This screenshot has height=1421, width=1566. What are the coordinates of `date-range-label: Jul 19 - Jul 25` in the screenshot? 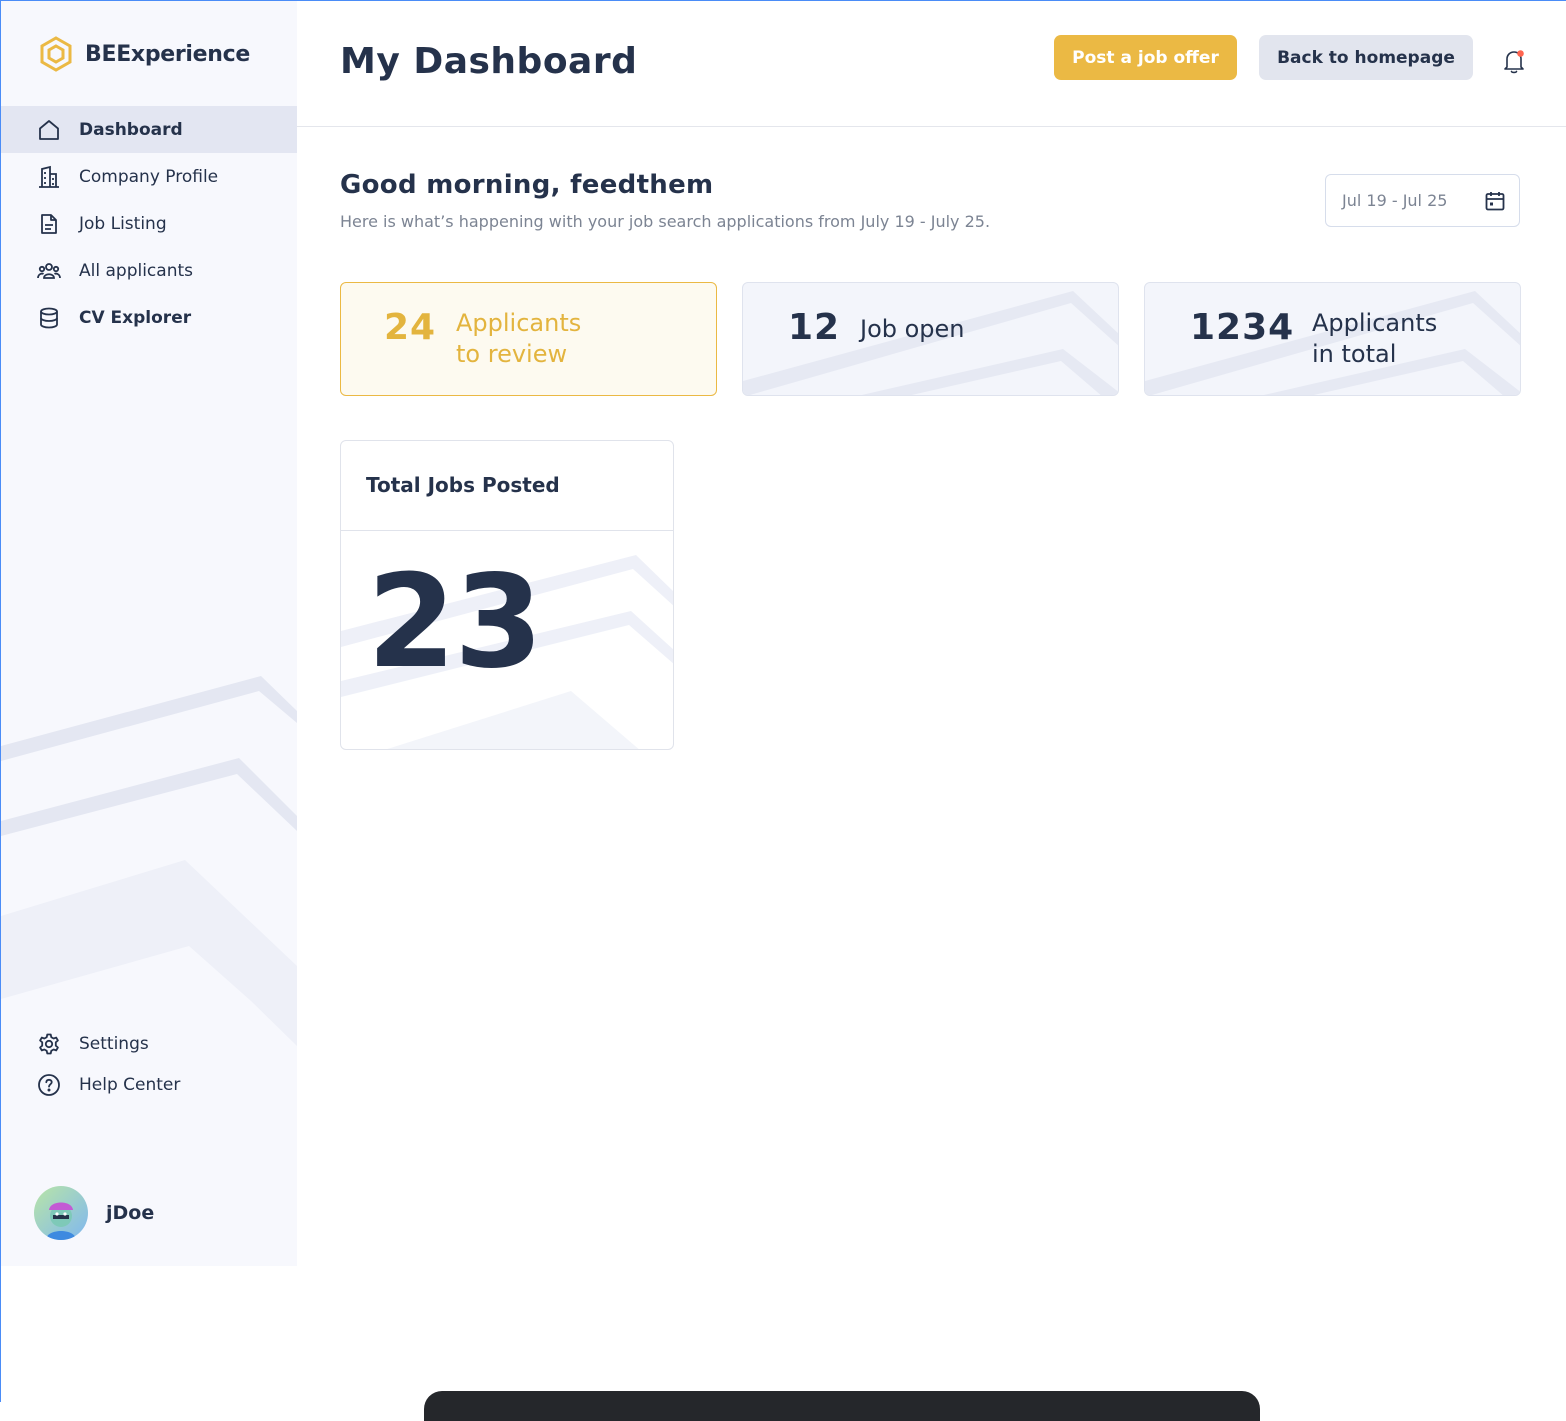 It's located at (1395, 200).